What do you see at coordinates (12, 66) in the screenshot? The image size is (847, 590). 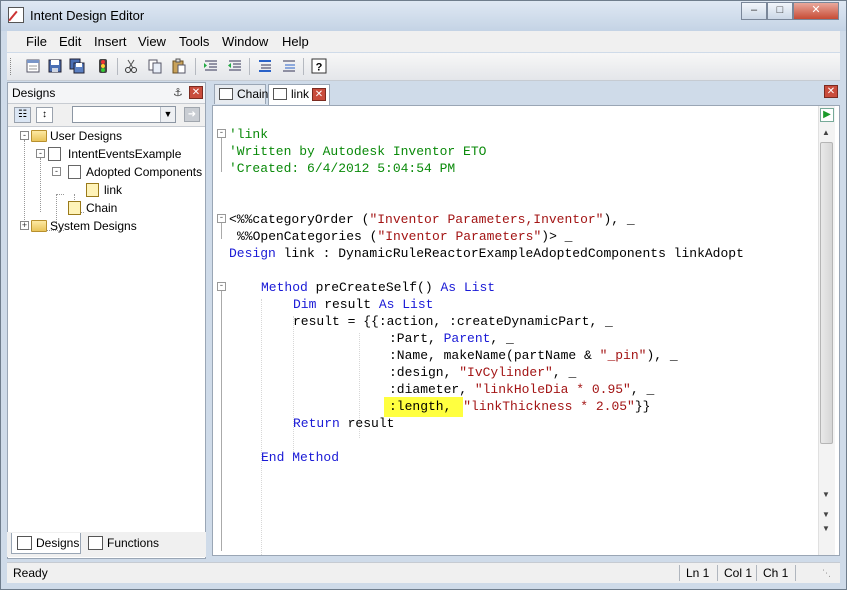 I see `toolbar-grip` at bounding box center [12, 66].